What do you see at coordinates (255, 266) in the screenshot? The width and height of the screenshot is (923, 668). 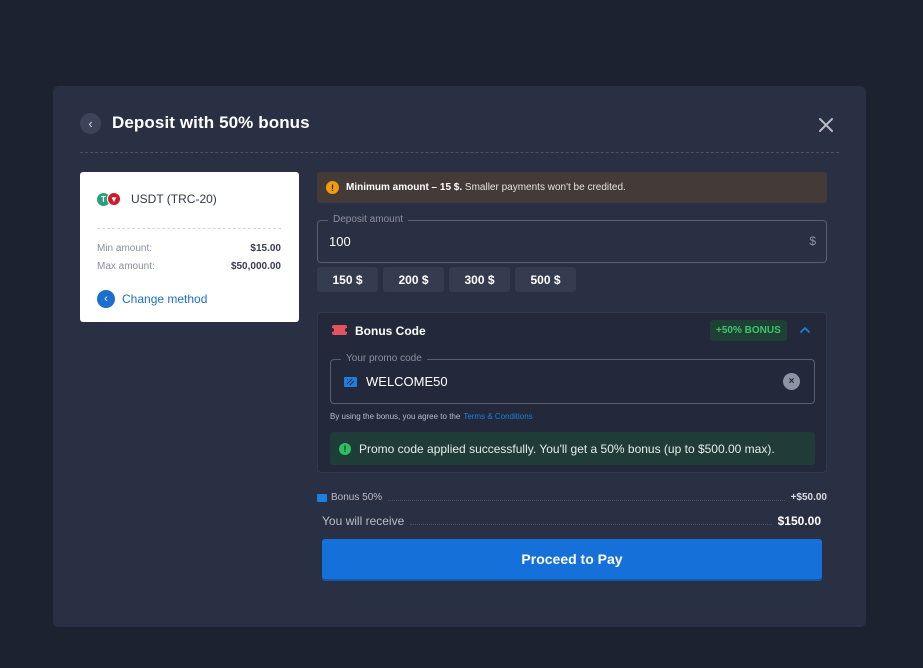 I see `max-amount-value: $50,000.00` at bounding box center [255, 266].